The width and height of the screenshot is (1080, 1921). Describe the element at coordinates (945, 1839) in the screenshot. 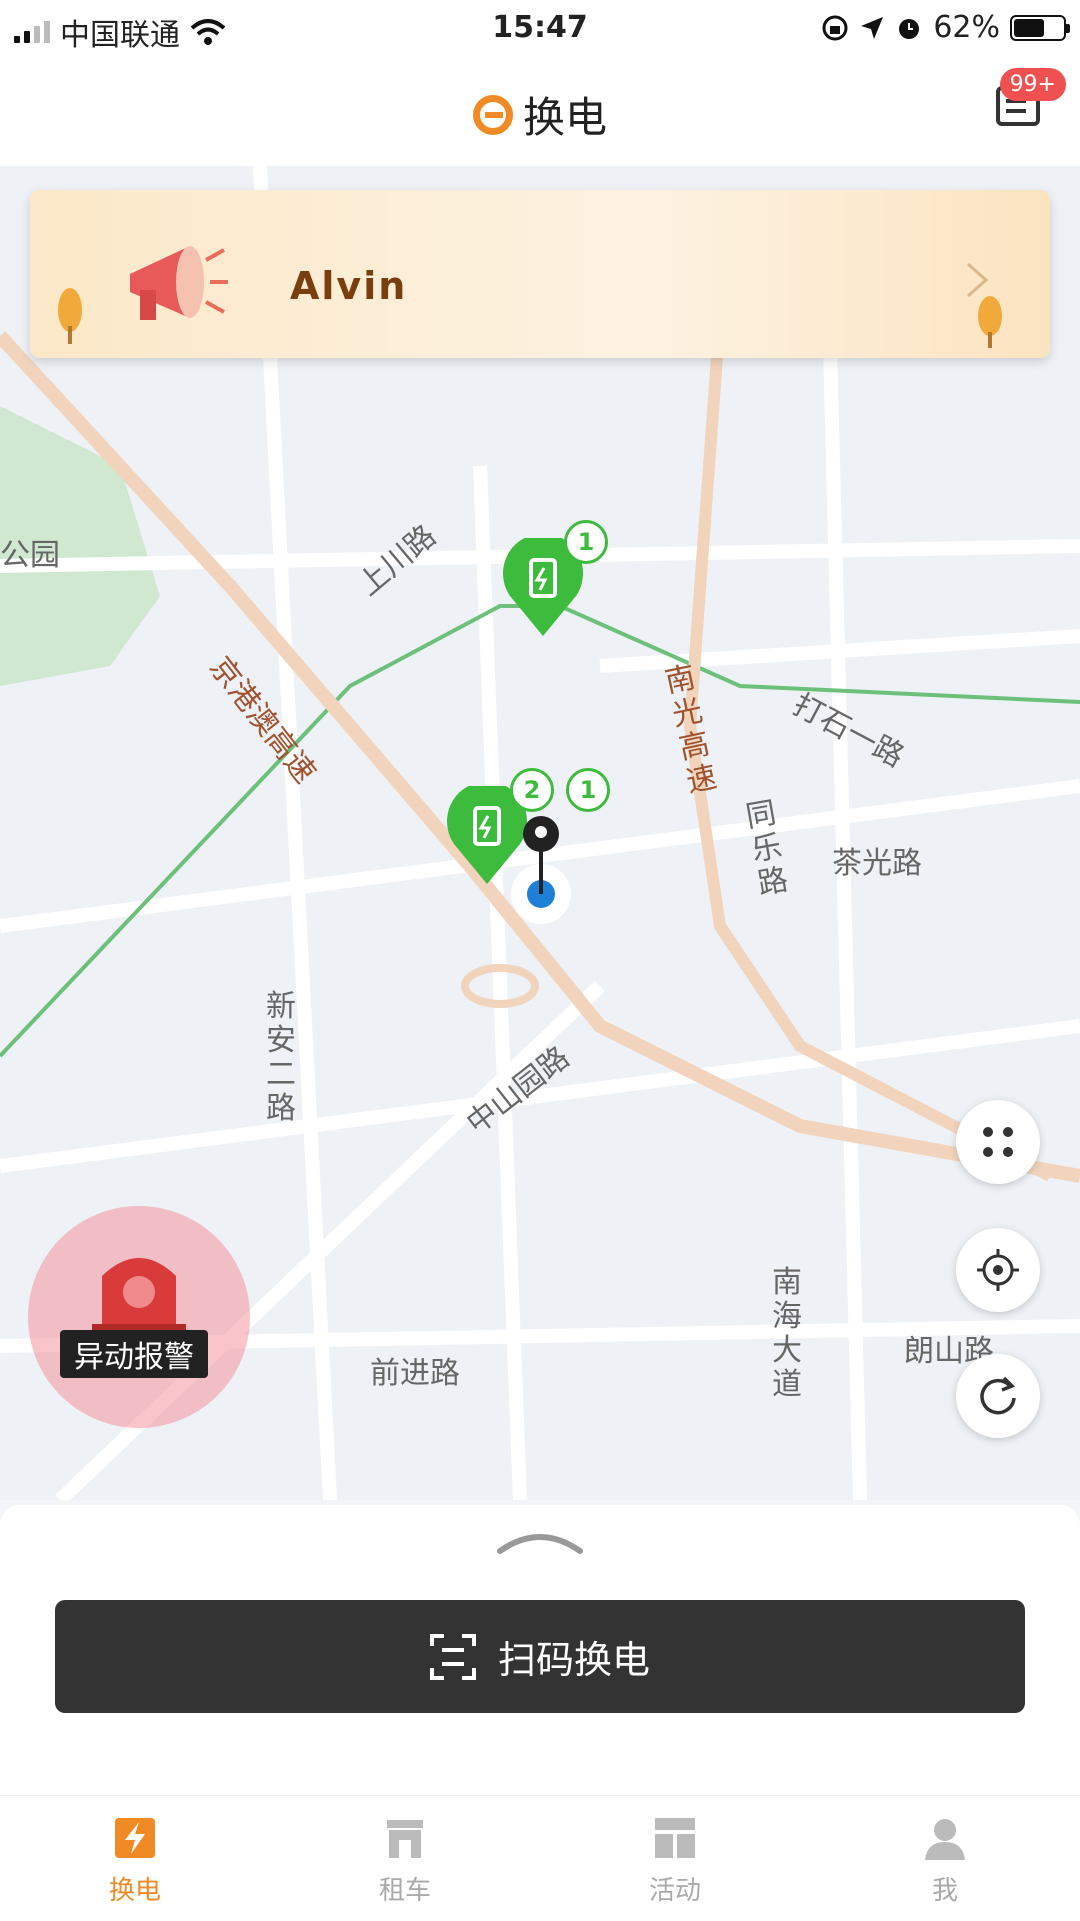

I see `user-icon` at that location.